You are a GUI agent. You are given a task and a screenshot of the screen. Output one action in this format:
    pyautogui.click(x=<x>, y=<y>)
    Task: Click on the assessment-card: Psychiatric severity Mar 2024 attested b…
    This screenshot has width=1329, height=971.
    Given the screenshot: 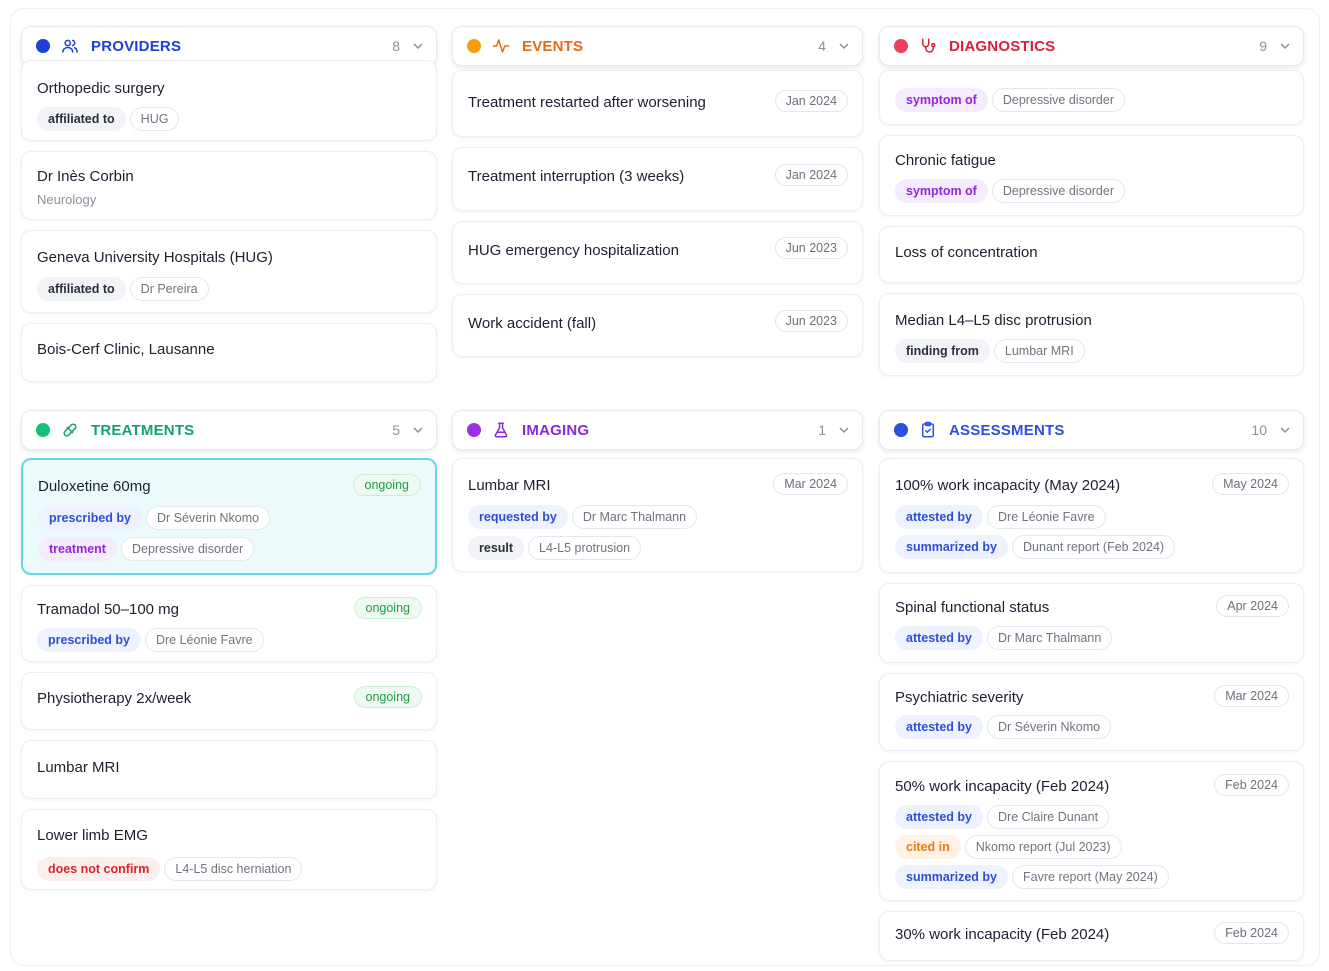 What is the action you would take?
    pyautogui.click(x=1091, y=712)
    